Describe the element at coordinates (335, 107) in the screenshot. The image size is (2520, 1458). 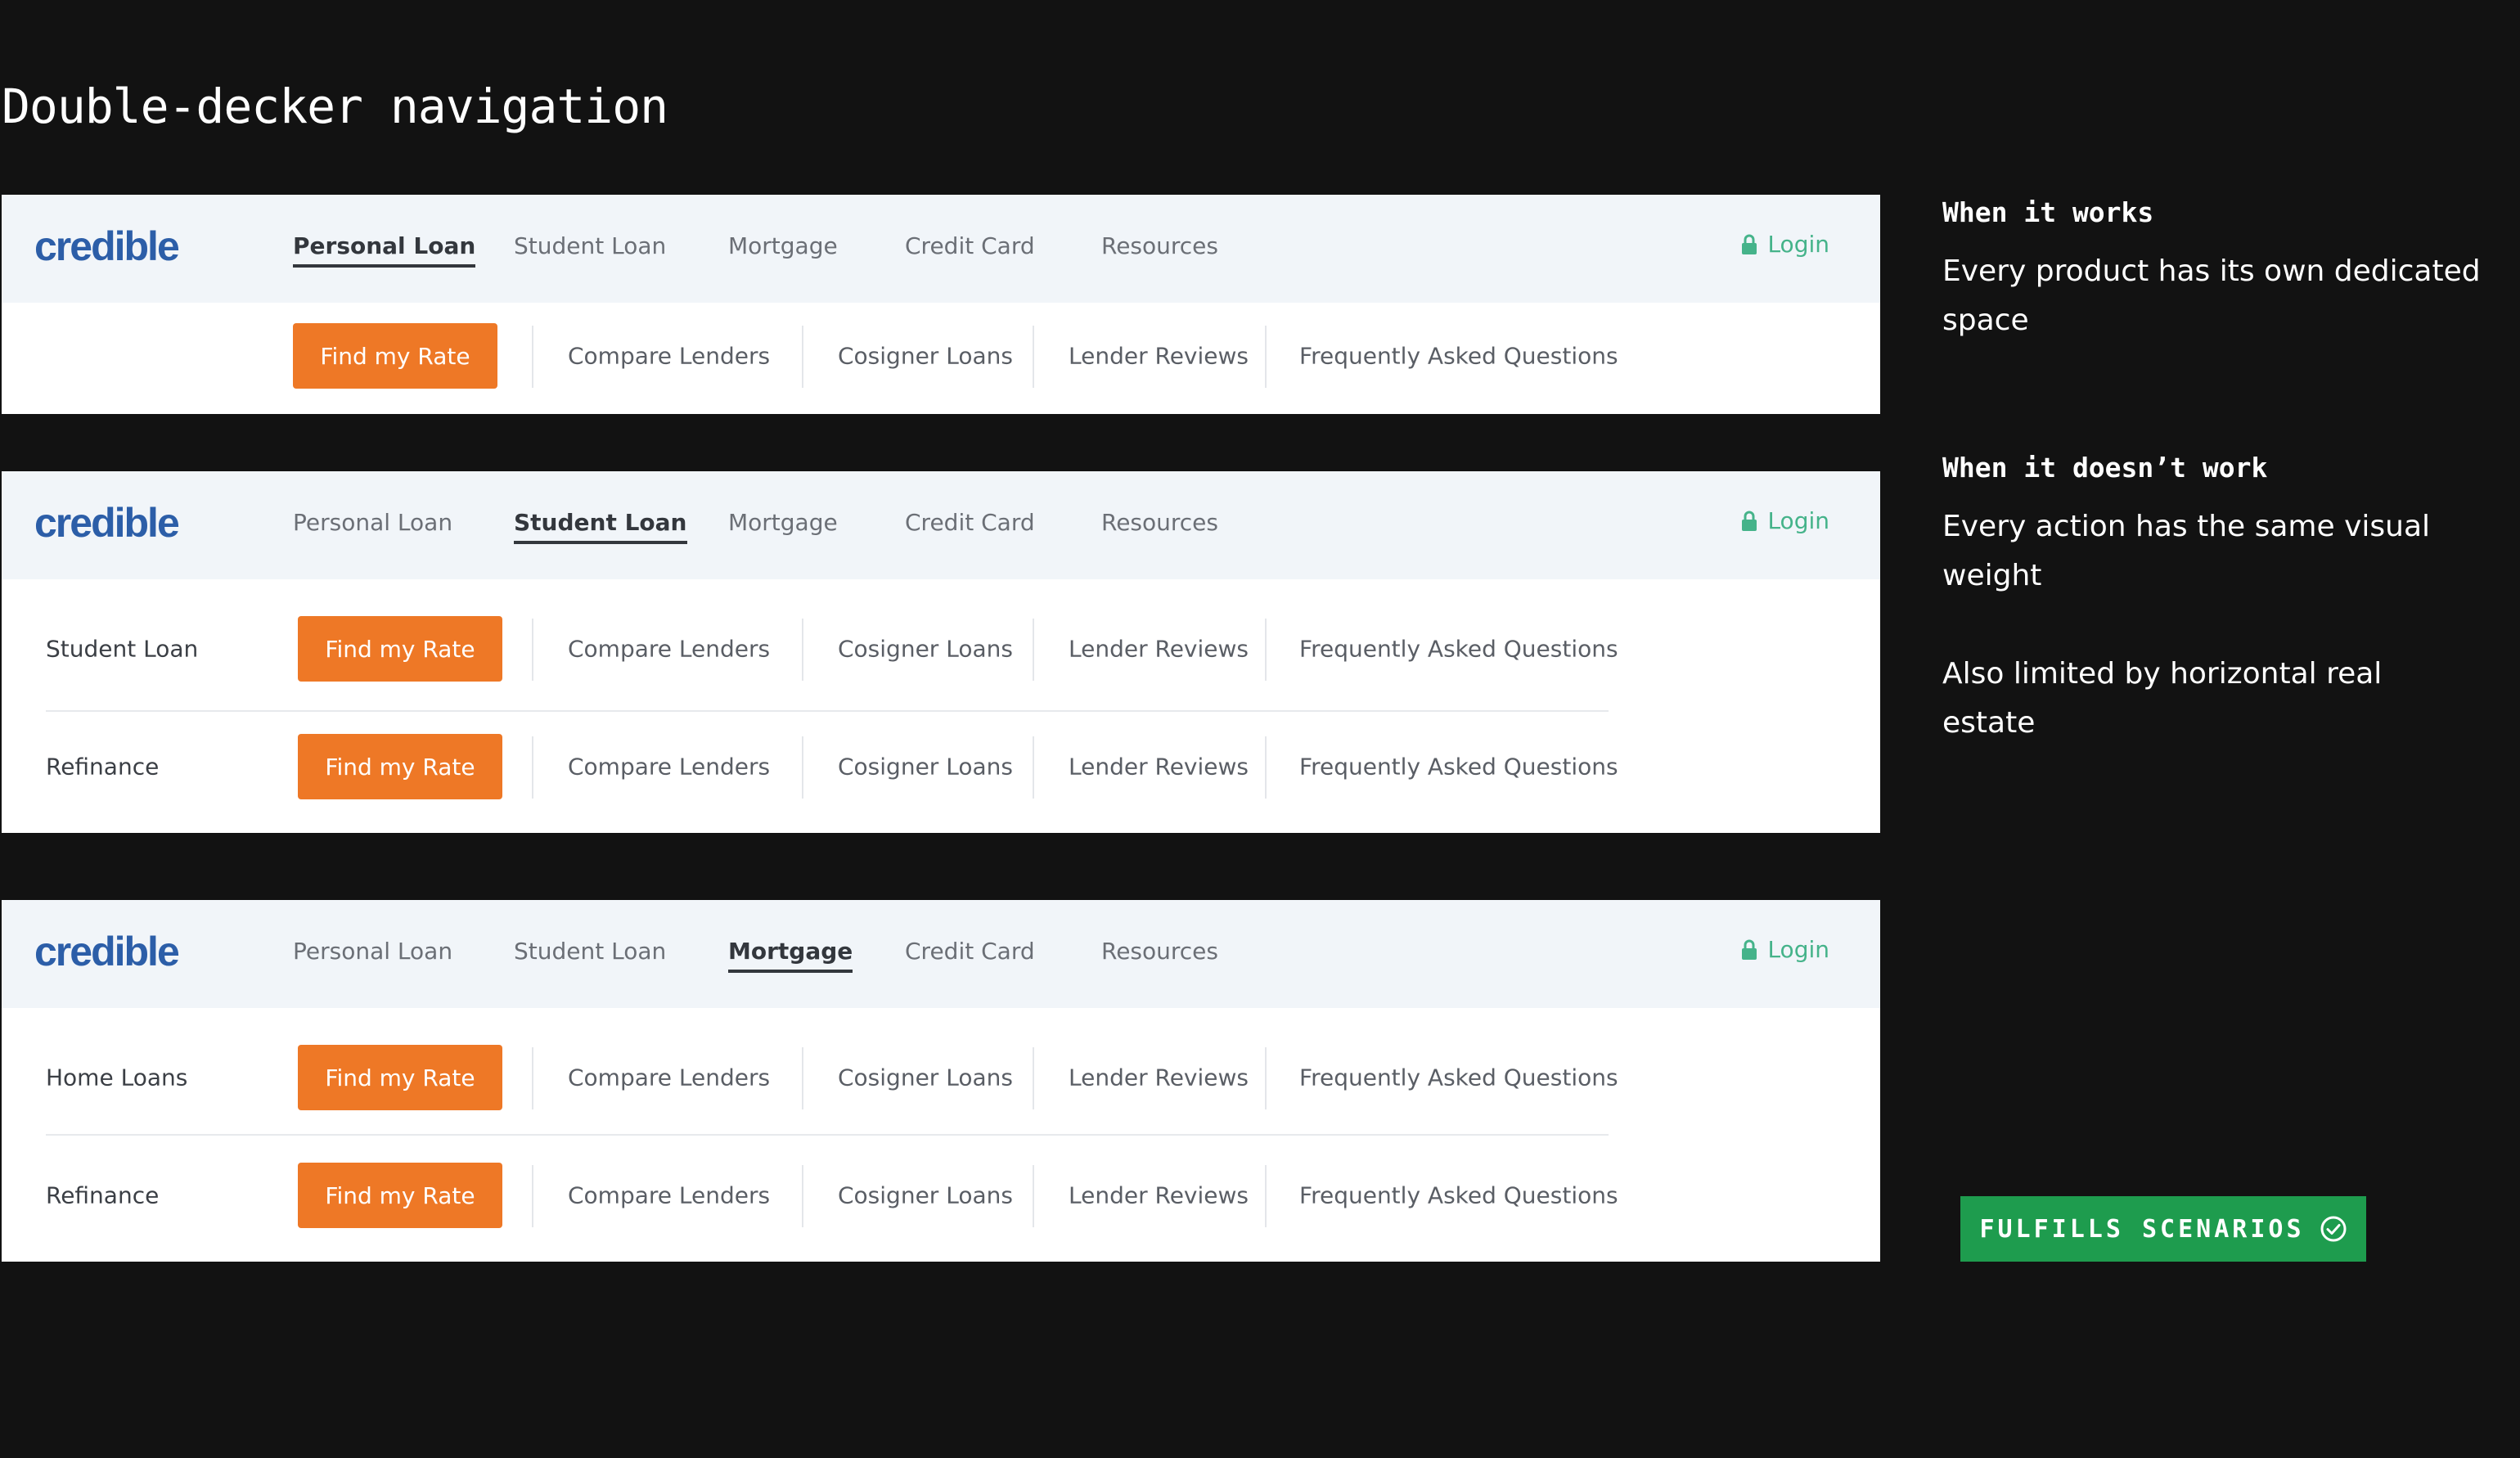
I see `page-title: Double-decker navigation` at that location.